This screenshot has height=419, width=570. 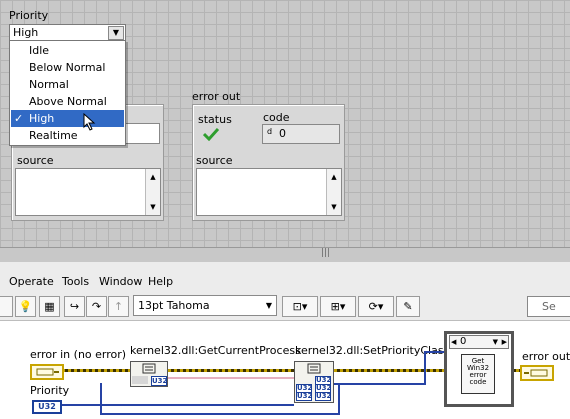 I want to click on step-over-icon: ↷, so click(x=96, y=306).